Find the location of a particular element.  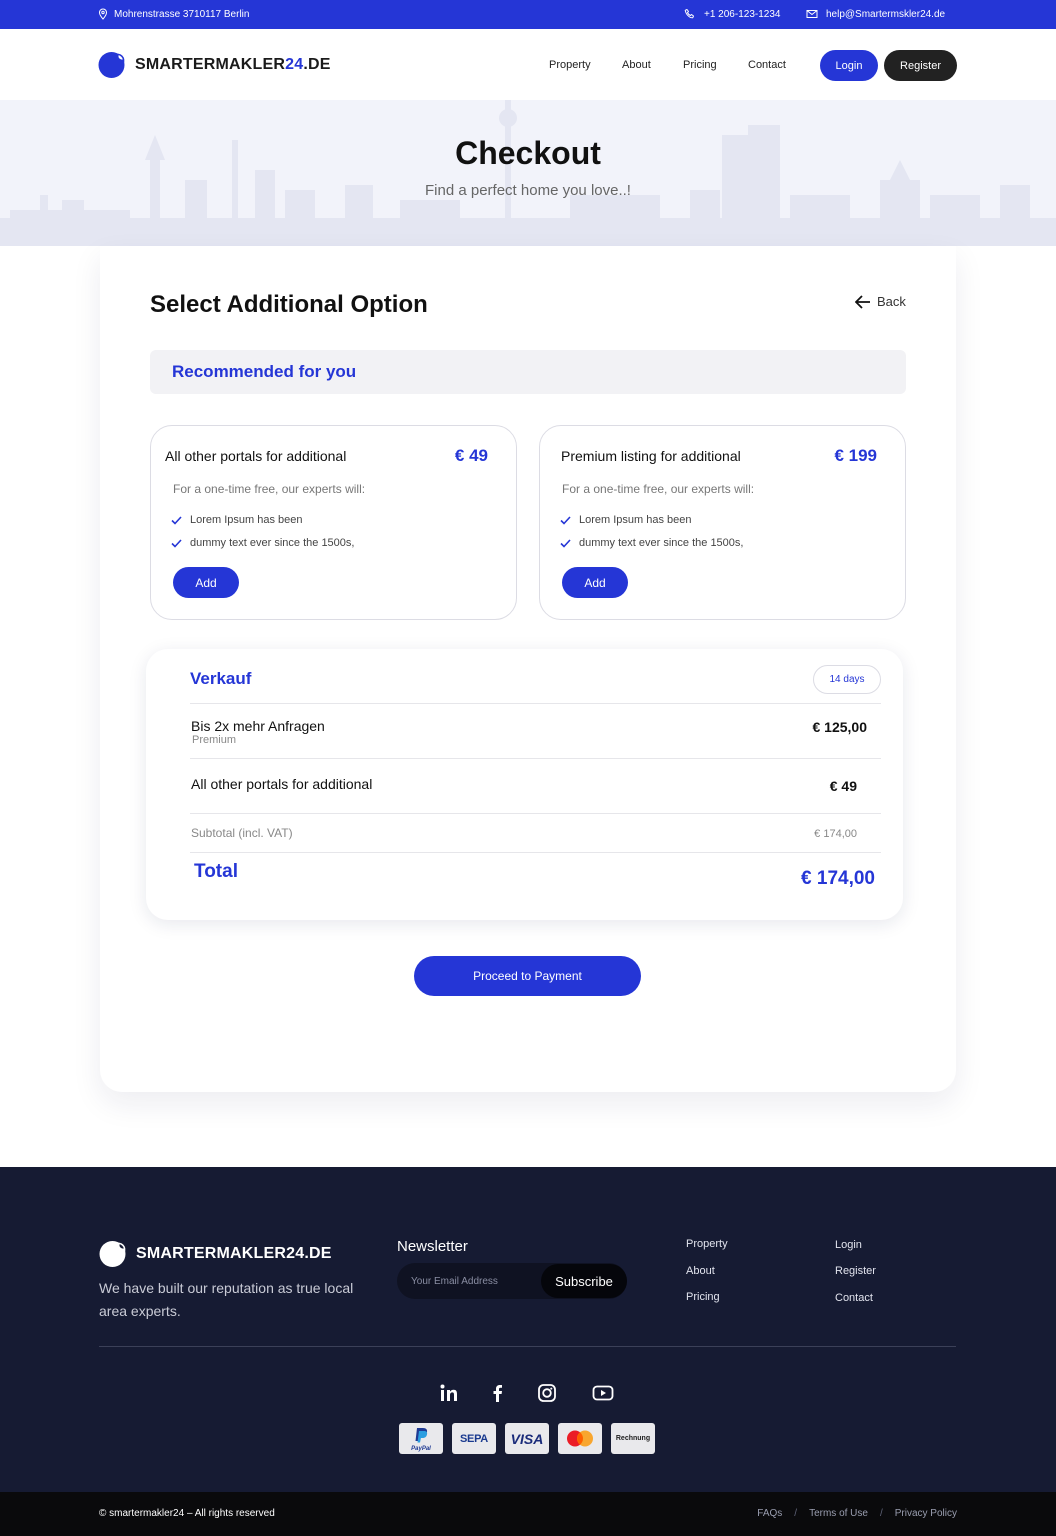

instagram-icon is located at coordinates (547, 1393).